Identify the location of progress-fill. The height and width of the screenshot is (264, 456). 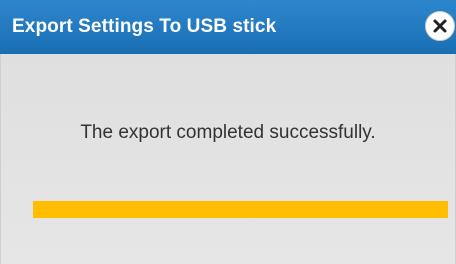
(240, 209).